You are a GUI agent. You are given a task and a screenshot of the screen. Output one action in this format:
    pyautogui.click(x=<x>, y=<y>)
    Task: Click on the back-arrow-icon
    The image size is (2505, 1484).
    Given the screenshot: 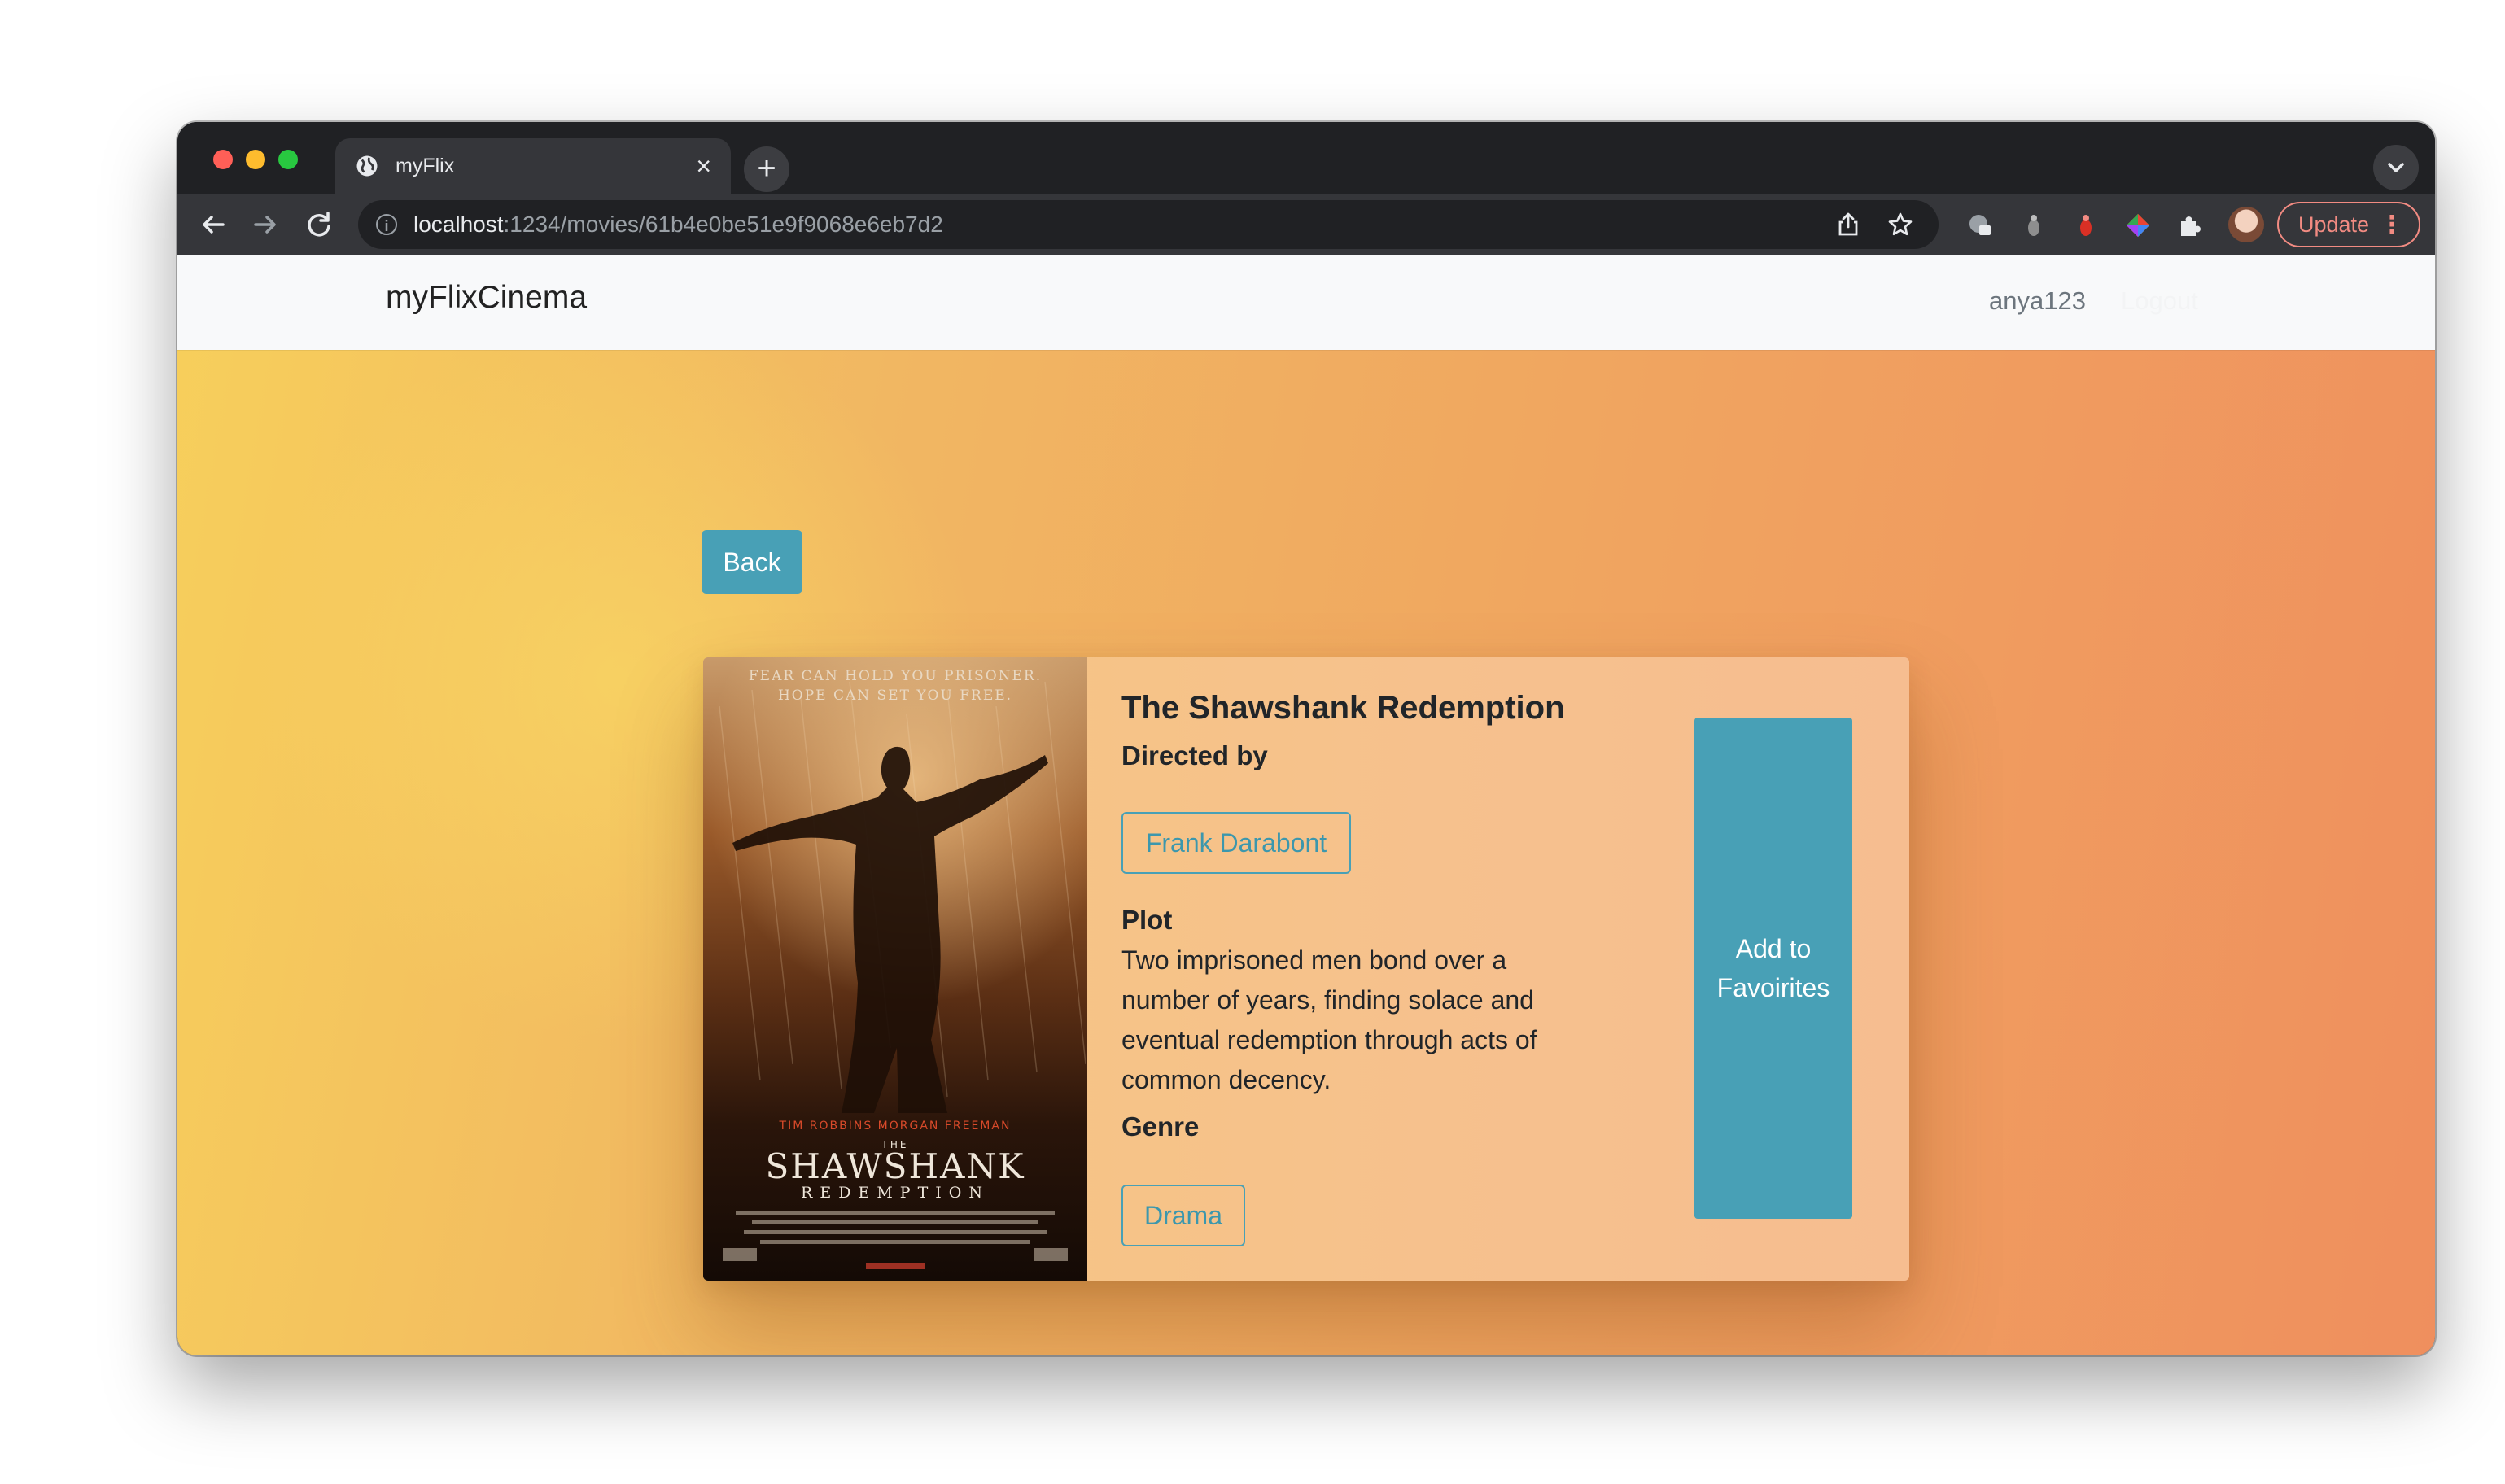 What is the action you would take?
    pyautogui.click(x=213, y=225)
    